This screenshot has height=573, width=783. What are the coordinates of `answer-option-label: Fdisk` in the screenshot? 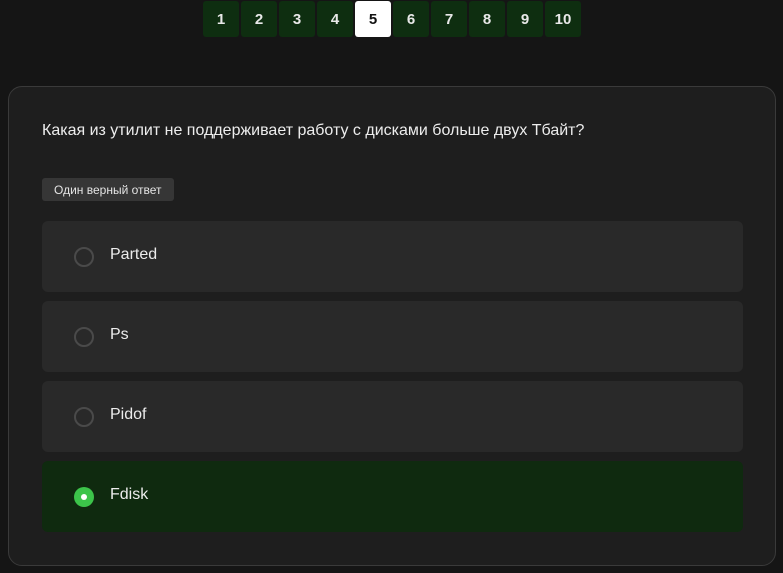 It's located at (129, 494).